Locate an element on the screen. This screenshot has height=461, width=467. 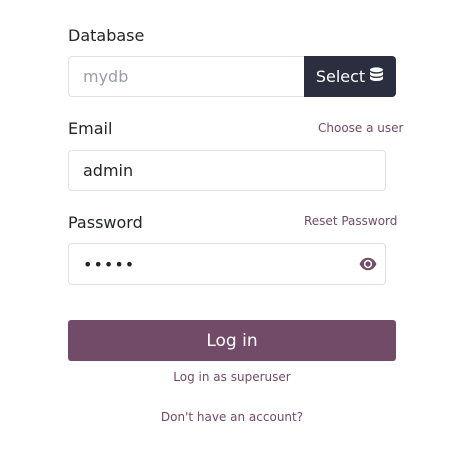
eye-icon is located at coordinates (368, 264).